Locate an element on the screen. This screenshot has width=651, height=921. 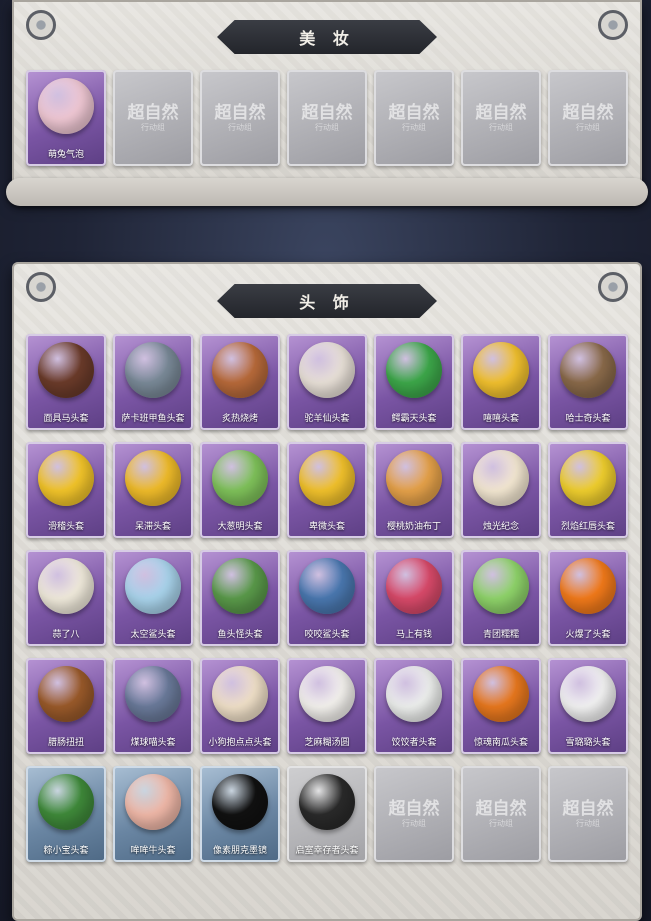
item-slot: 烈焰红唇头套 is located at coordinates (588, 490).